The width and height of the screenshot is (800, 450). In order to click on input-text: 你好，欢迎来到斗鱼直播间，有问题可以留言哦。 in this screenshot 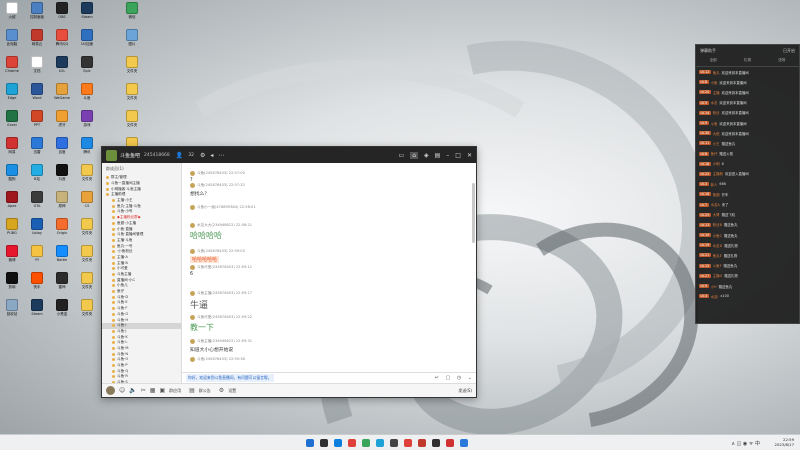, I will do `click(230, 378)`.